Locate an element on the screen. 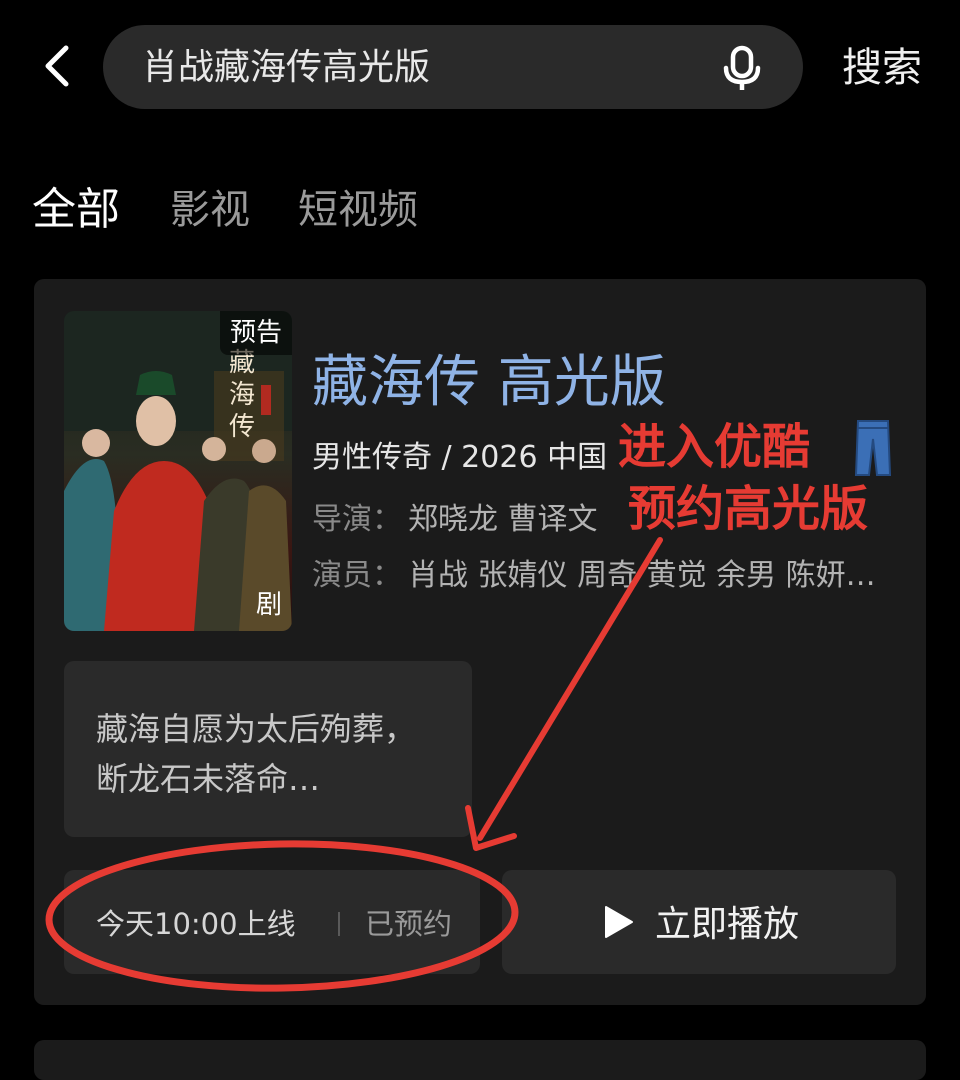 This screenshot has width=960, height=1080. release-time: 今天10:00上线 is located at coordinates (196, 924).